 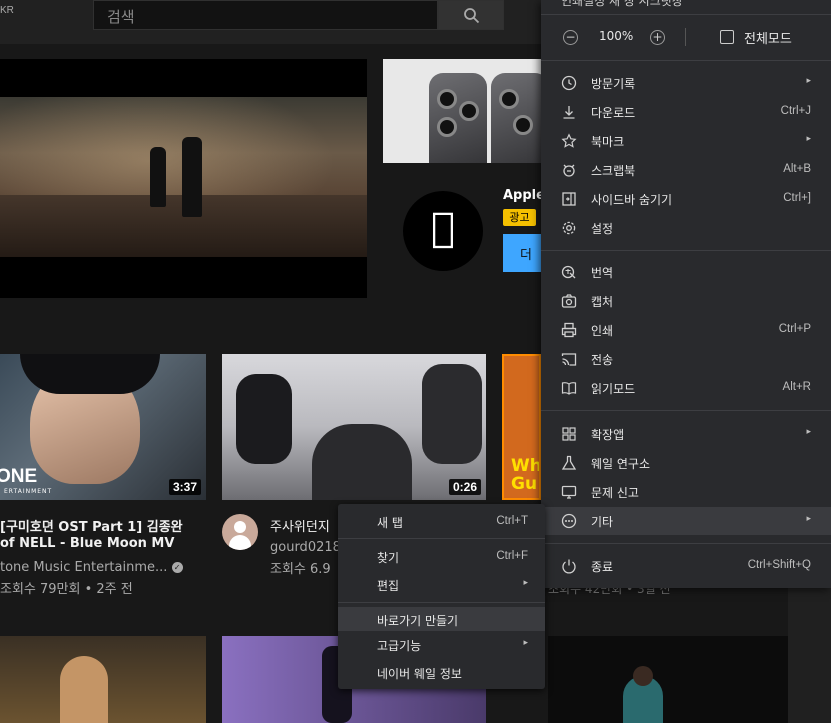 What do you see at coordinates (569, 566) in the screenshot?
I see `power-icon` at bounding box center [569, 566].